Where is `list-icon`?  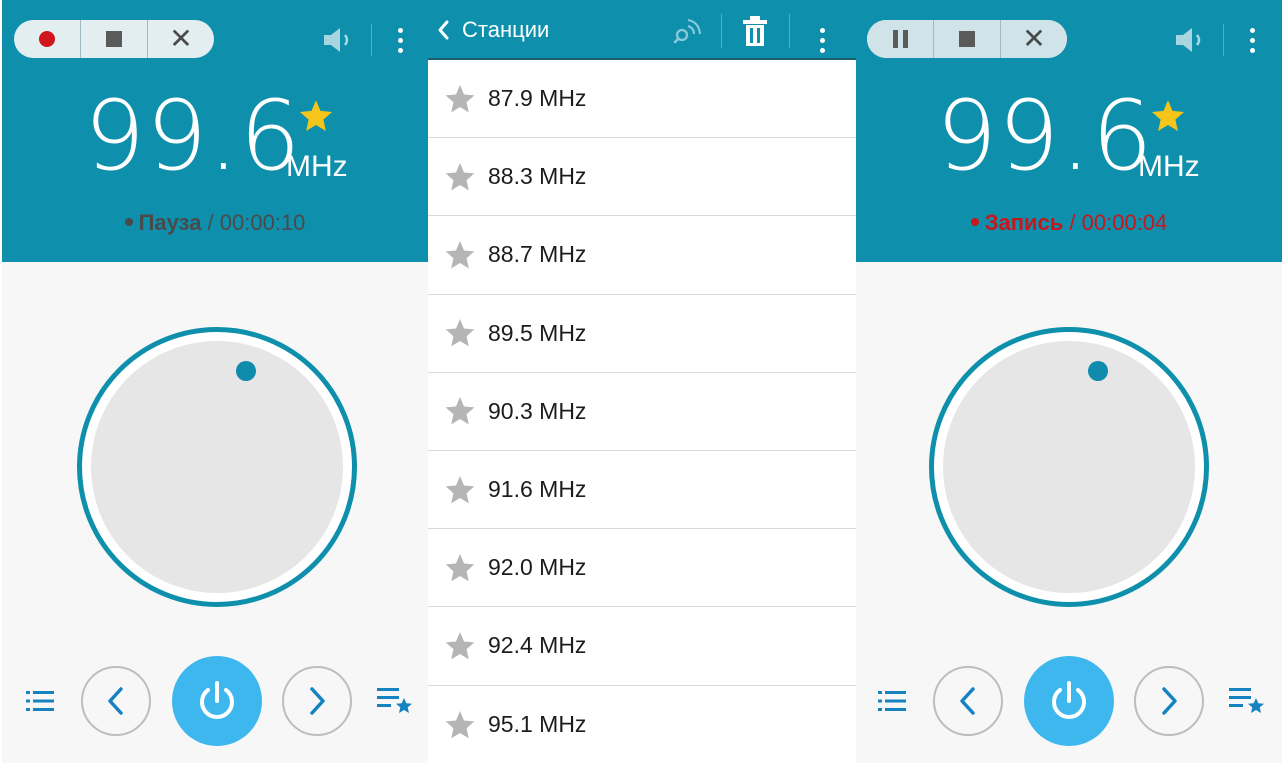 list-icon is located at coordinates (40, 701).